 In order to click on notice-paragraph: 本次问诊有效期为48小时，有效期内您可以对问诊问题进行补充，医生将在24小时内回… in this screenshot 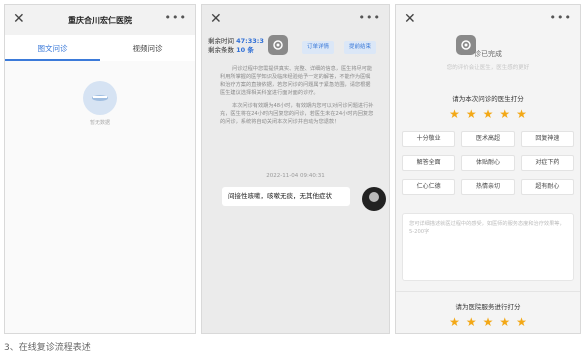, I will do `click(297, 114)`.